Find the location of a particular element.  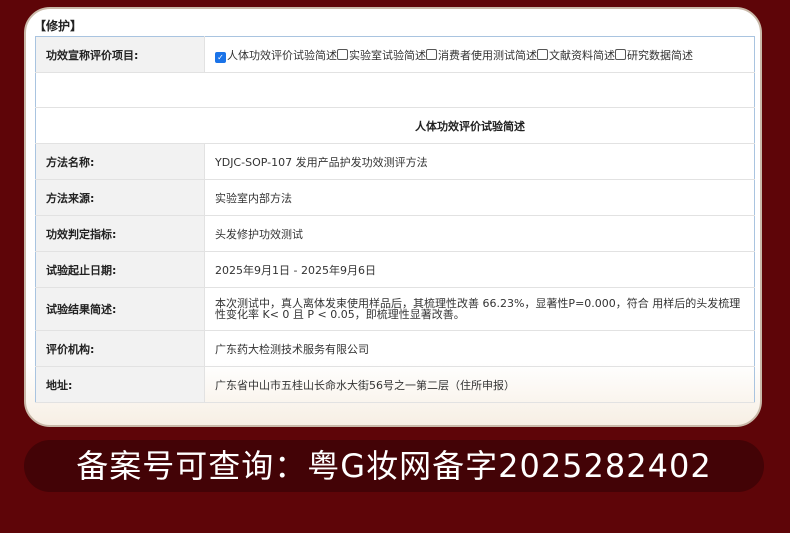

claim-option-label: 消费者使用测试简述 is located at coordinates (487, 55).